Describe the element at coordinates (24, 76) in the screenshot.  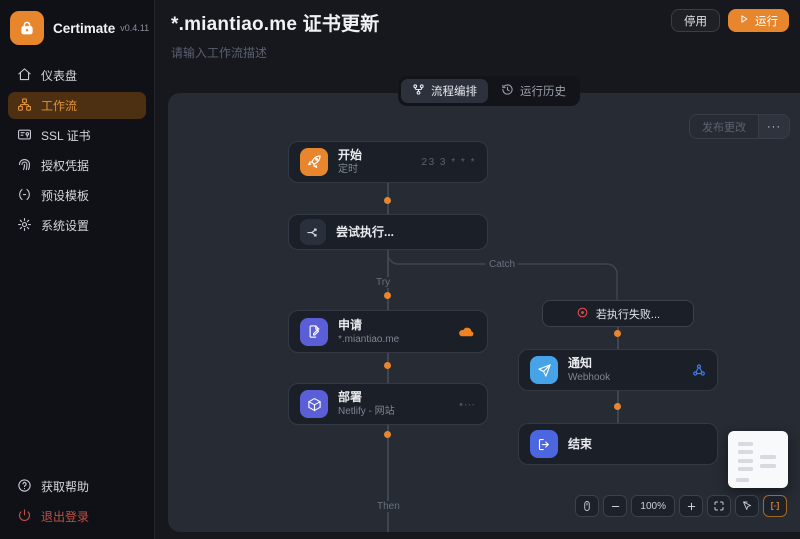
I see `dashboard-home-icon` at that location.